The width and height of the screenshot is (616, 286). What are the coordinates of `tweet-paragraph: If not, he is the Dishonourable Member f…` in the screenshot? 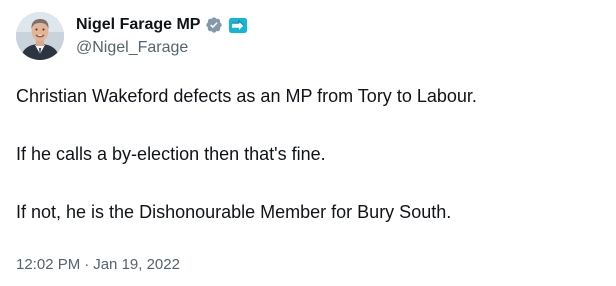 It's located at (234, 212).